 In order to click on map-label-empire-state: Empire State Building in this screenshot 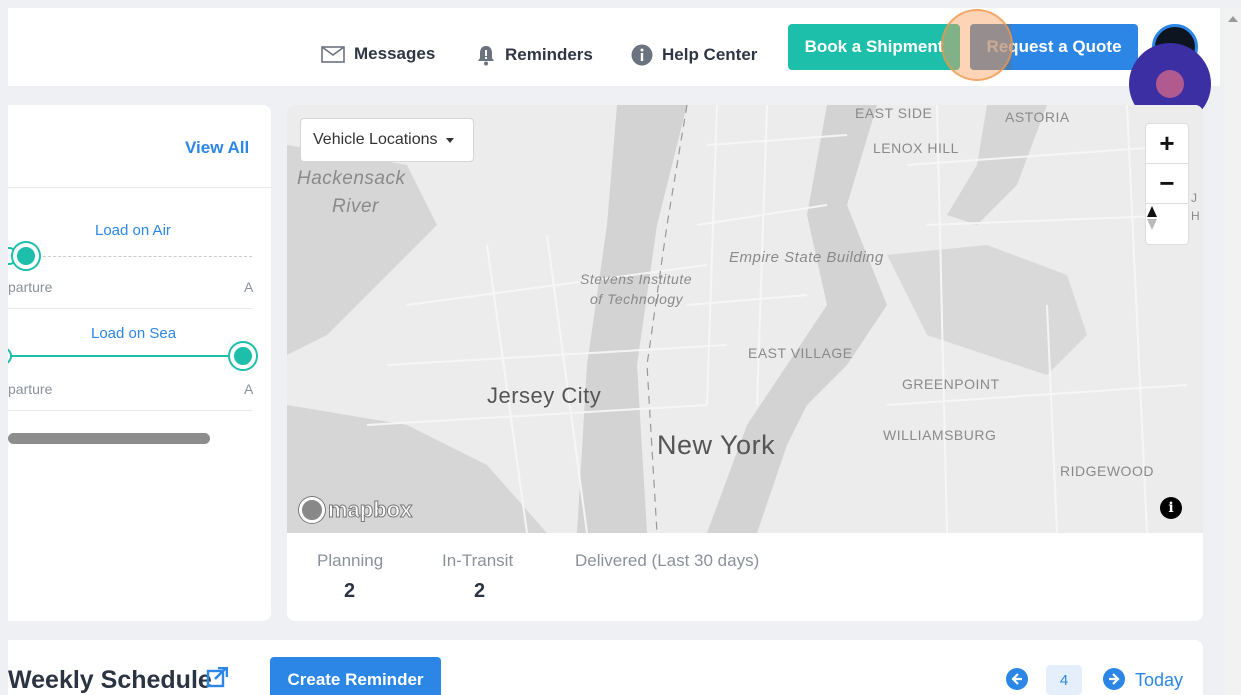, I will do `click(806, 257)`.